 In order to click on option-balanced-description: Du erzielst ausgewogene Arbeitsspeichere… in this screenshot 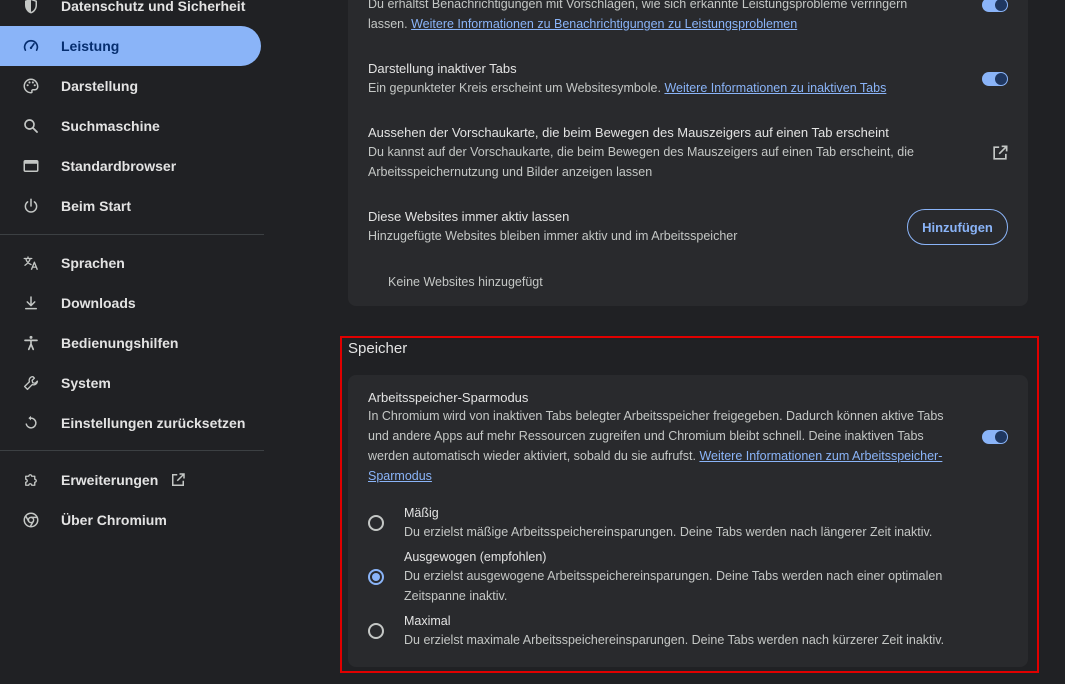, I will do `click(673, 586)`.